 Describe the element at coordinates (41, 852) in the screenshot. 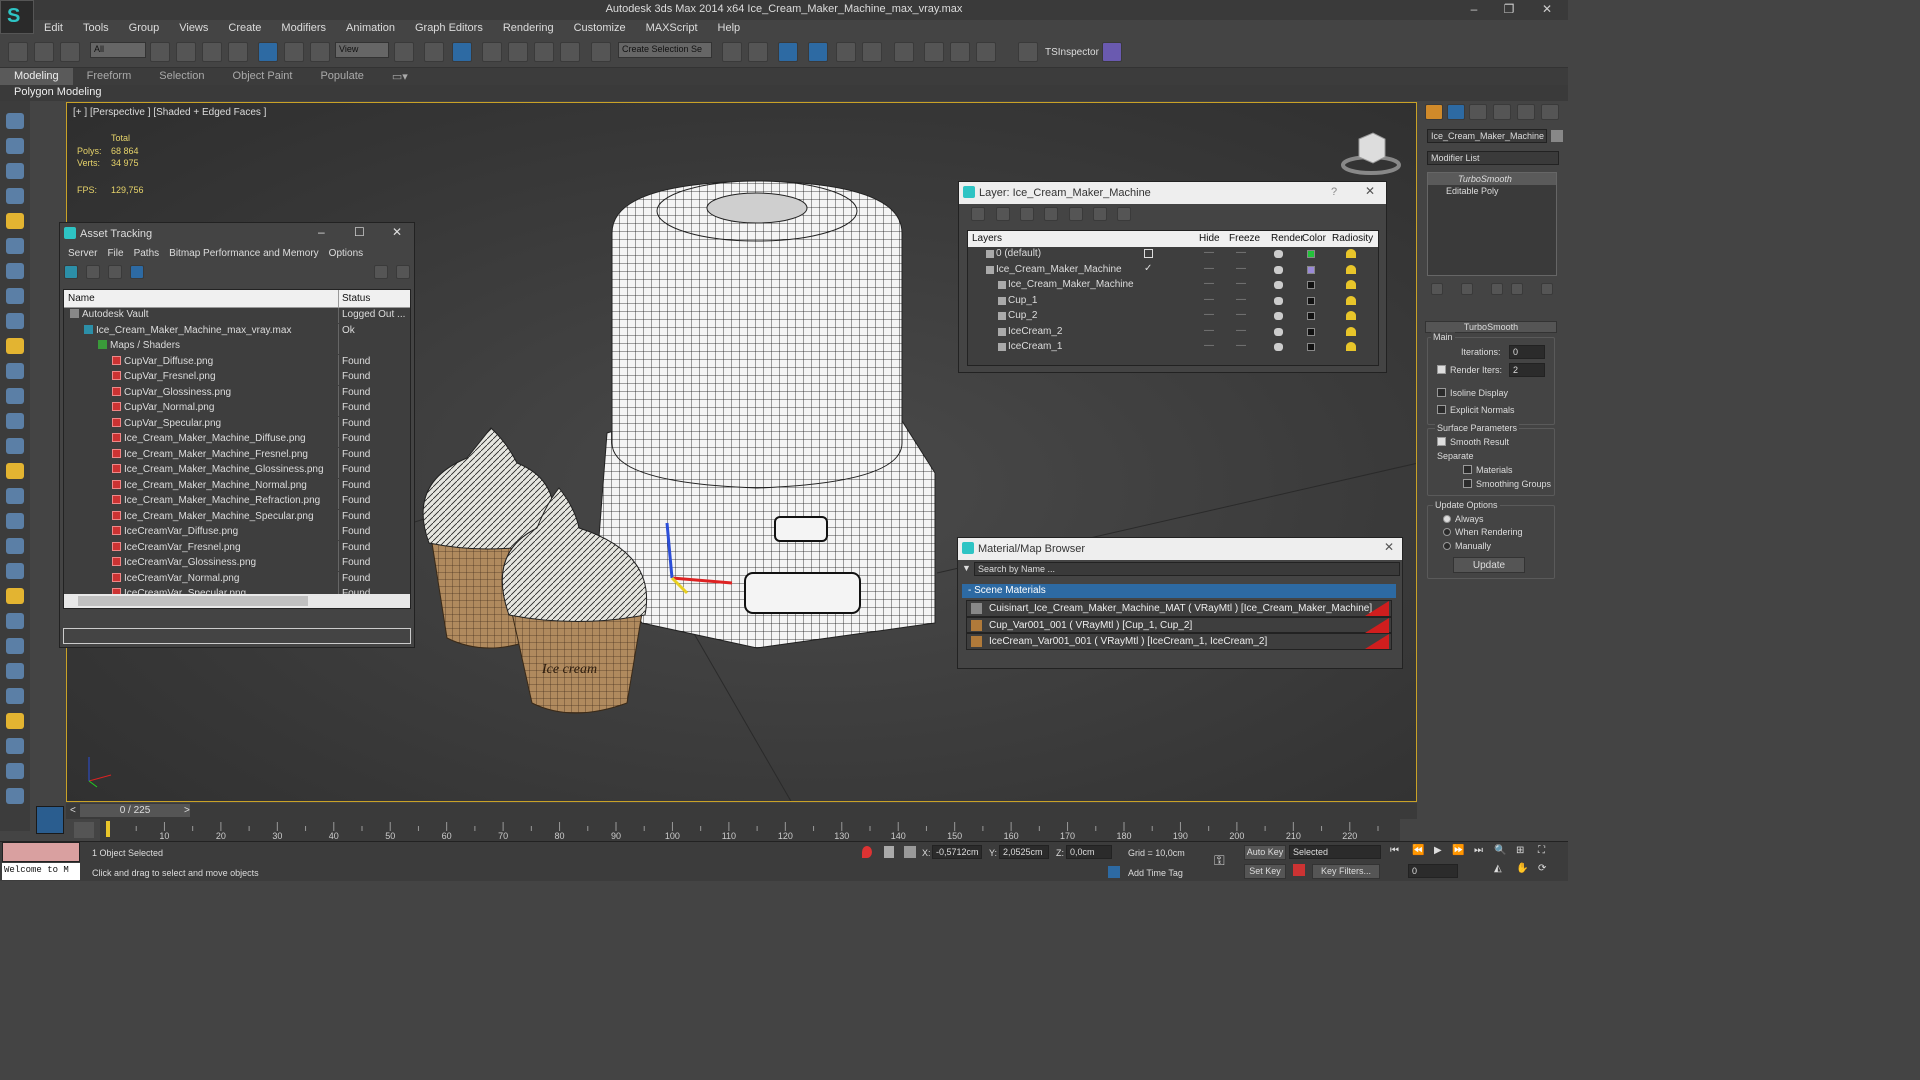

I see `maxscript-listener` at that location.